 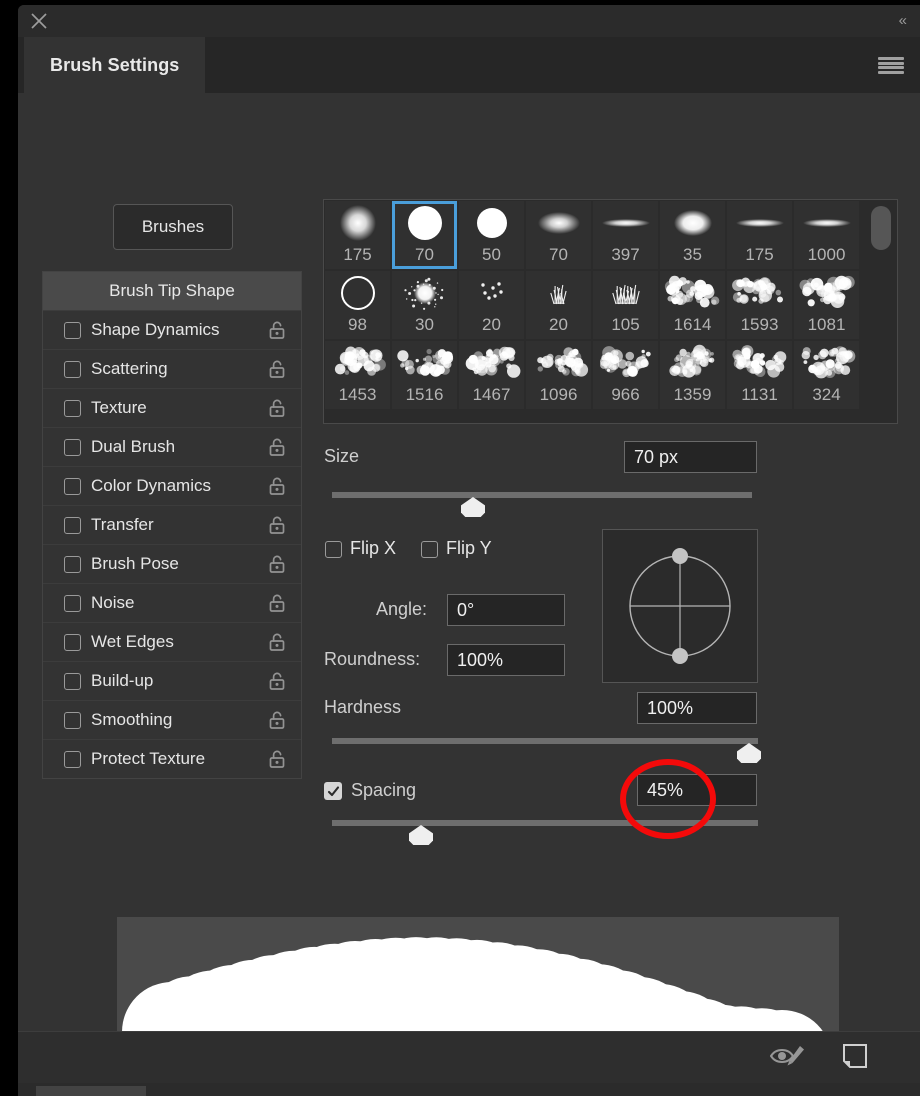 I want to click on brush-preset-cell: 1096, so click(x=558, y=375).